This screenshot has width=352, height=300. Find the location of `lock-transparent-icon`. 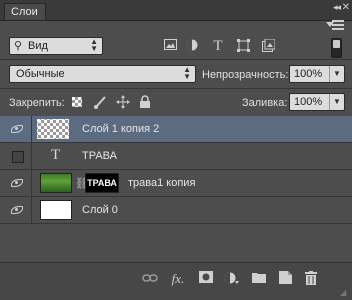

lock-transparent-icon is located at coordinates (77, 102).